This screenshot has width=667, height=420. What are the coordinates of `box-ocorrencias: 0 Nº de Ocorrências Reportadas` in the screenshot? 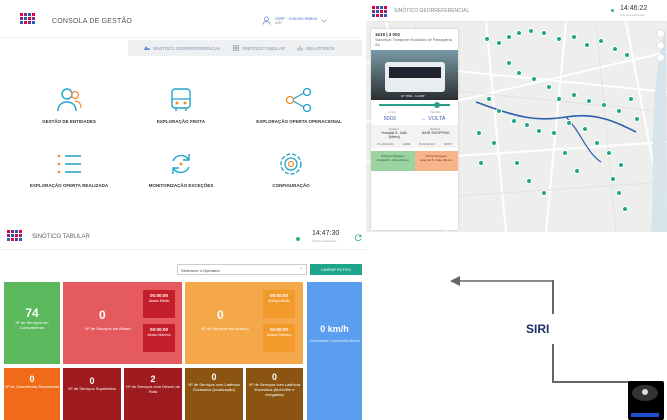 It's located at (32, 394).